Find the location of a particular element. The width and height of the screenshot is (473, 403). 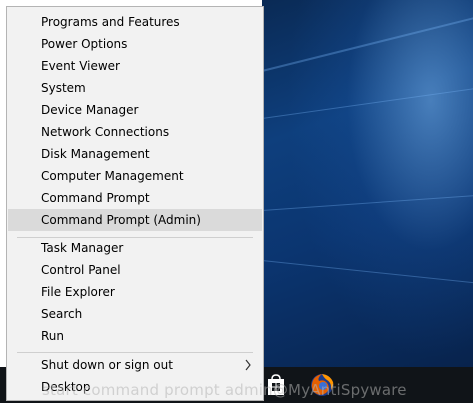

menu-item-control-panel: Control Panel is located at coordinates (135, 270).